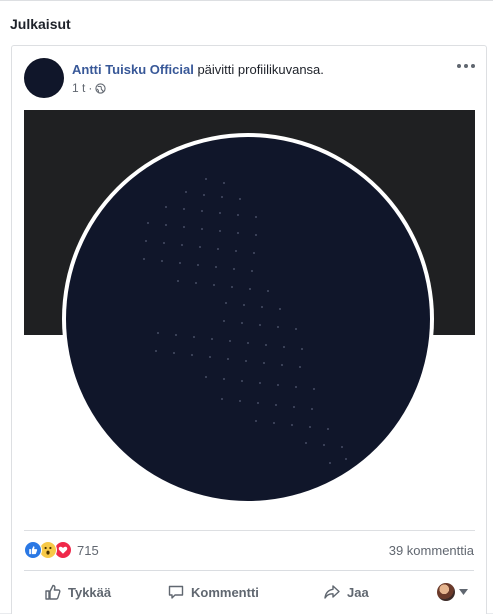 The height and width of the screenshot is (614, 493). I want to click on comment-icon, so click(176, 592).